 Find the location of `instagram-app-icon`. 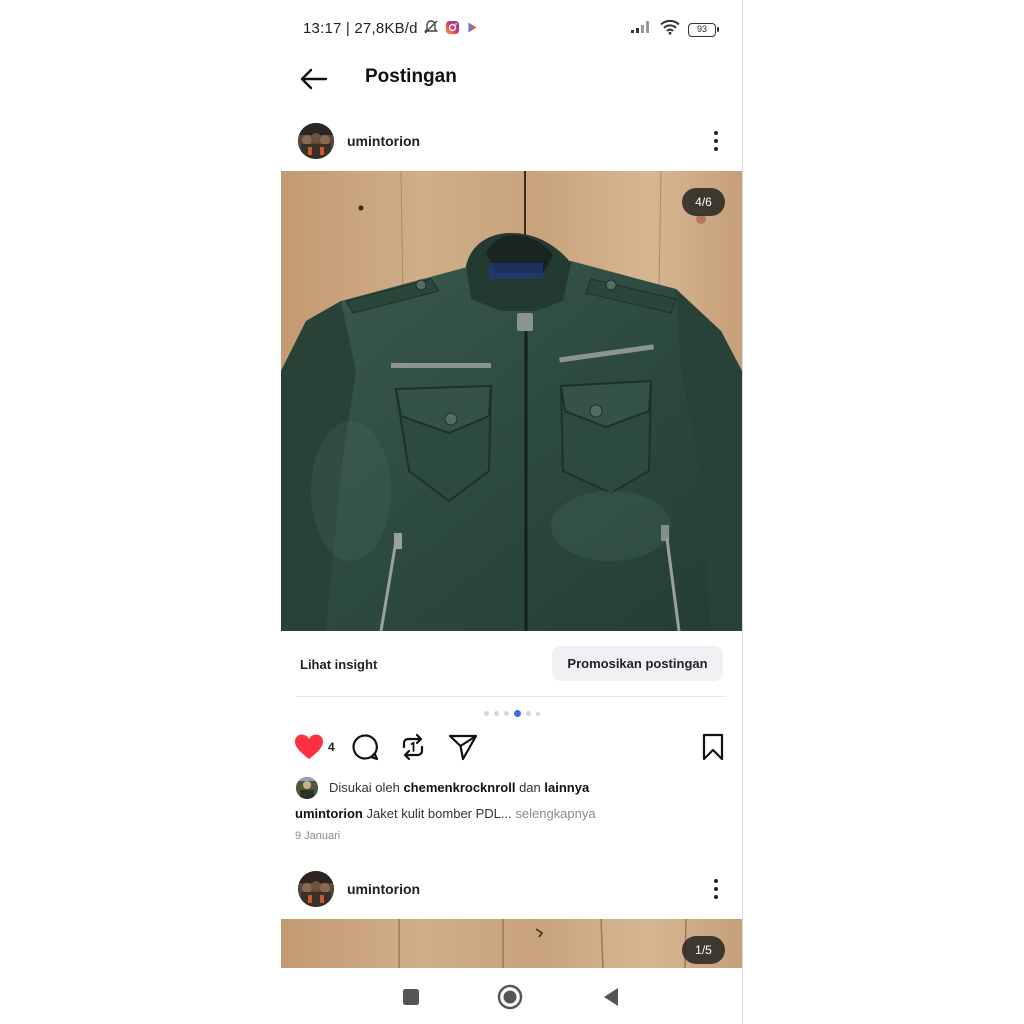

instagram-app-icon is located at coordinates (452, 30).